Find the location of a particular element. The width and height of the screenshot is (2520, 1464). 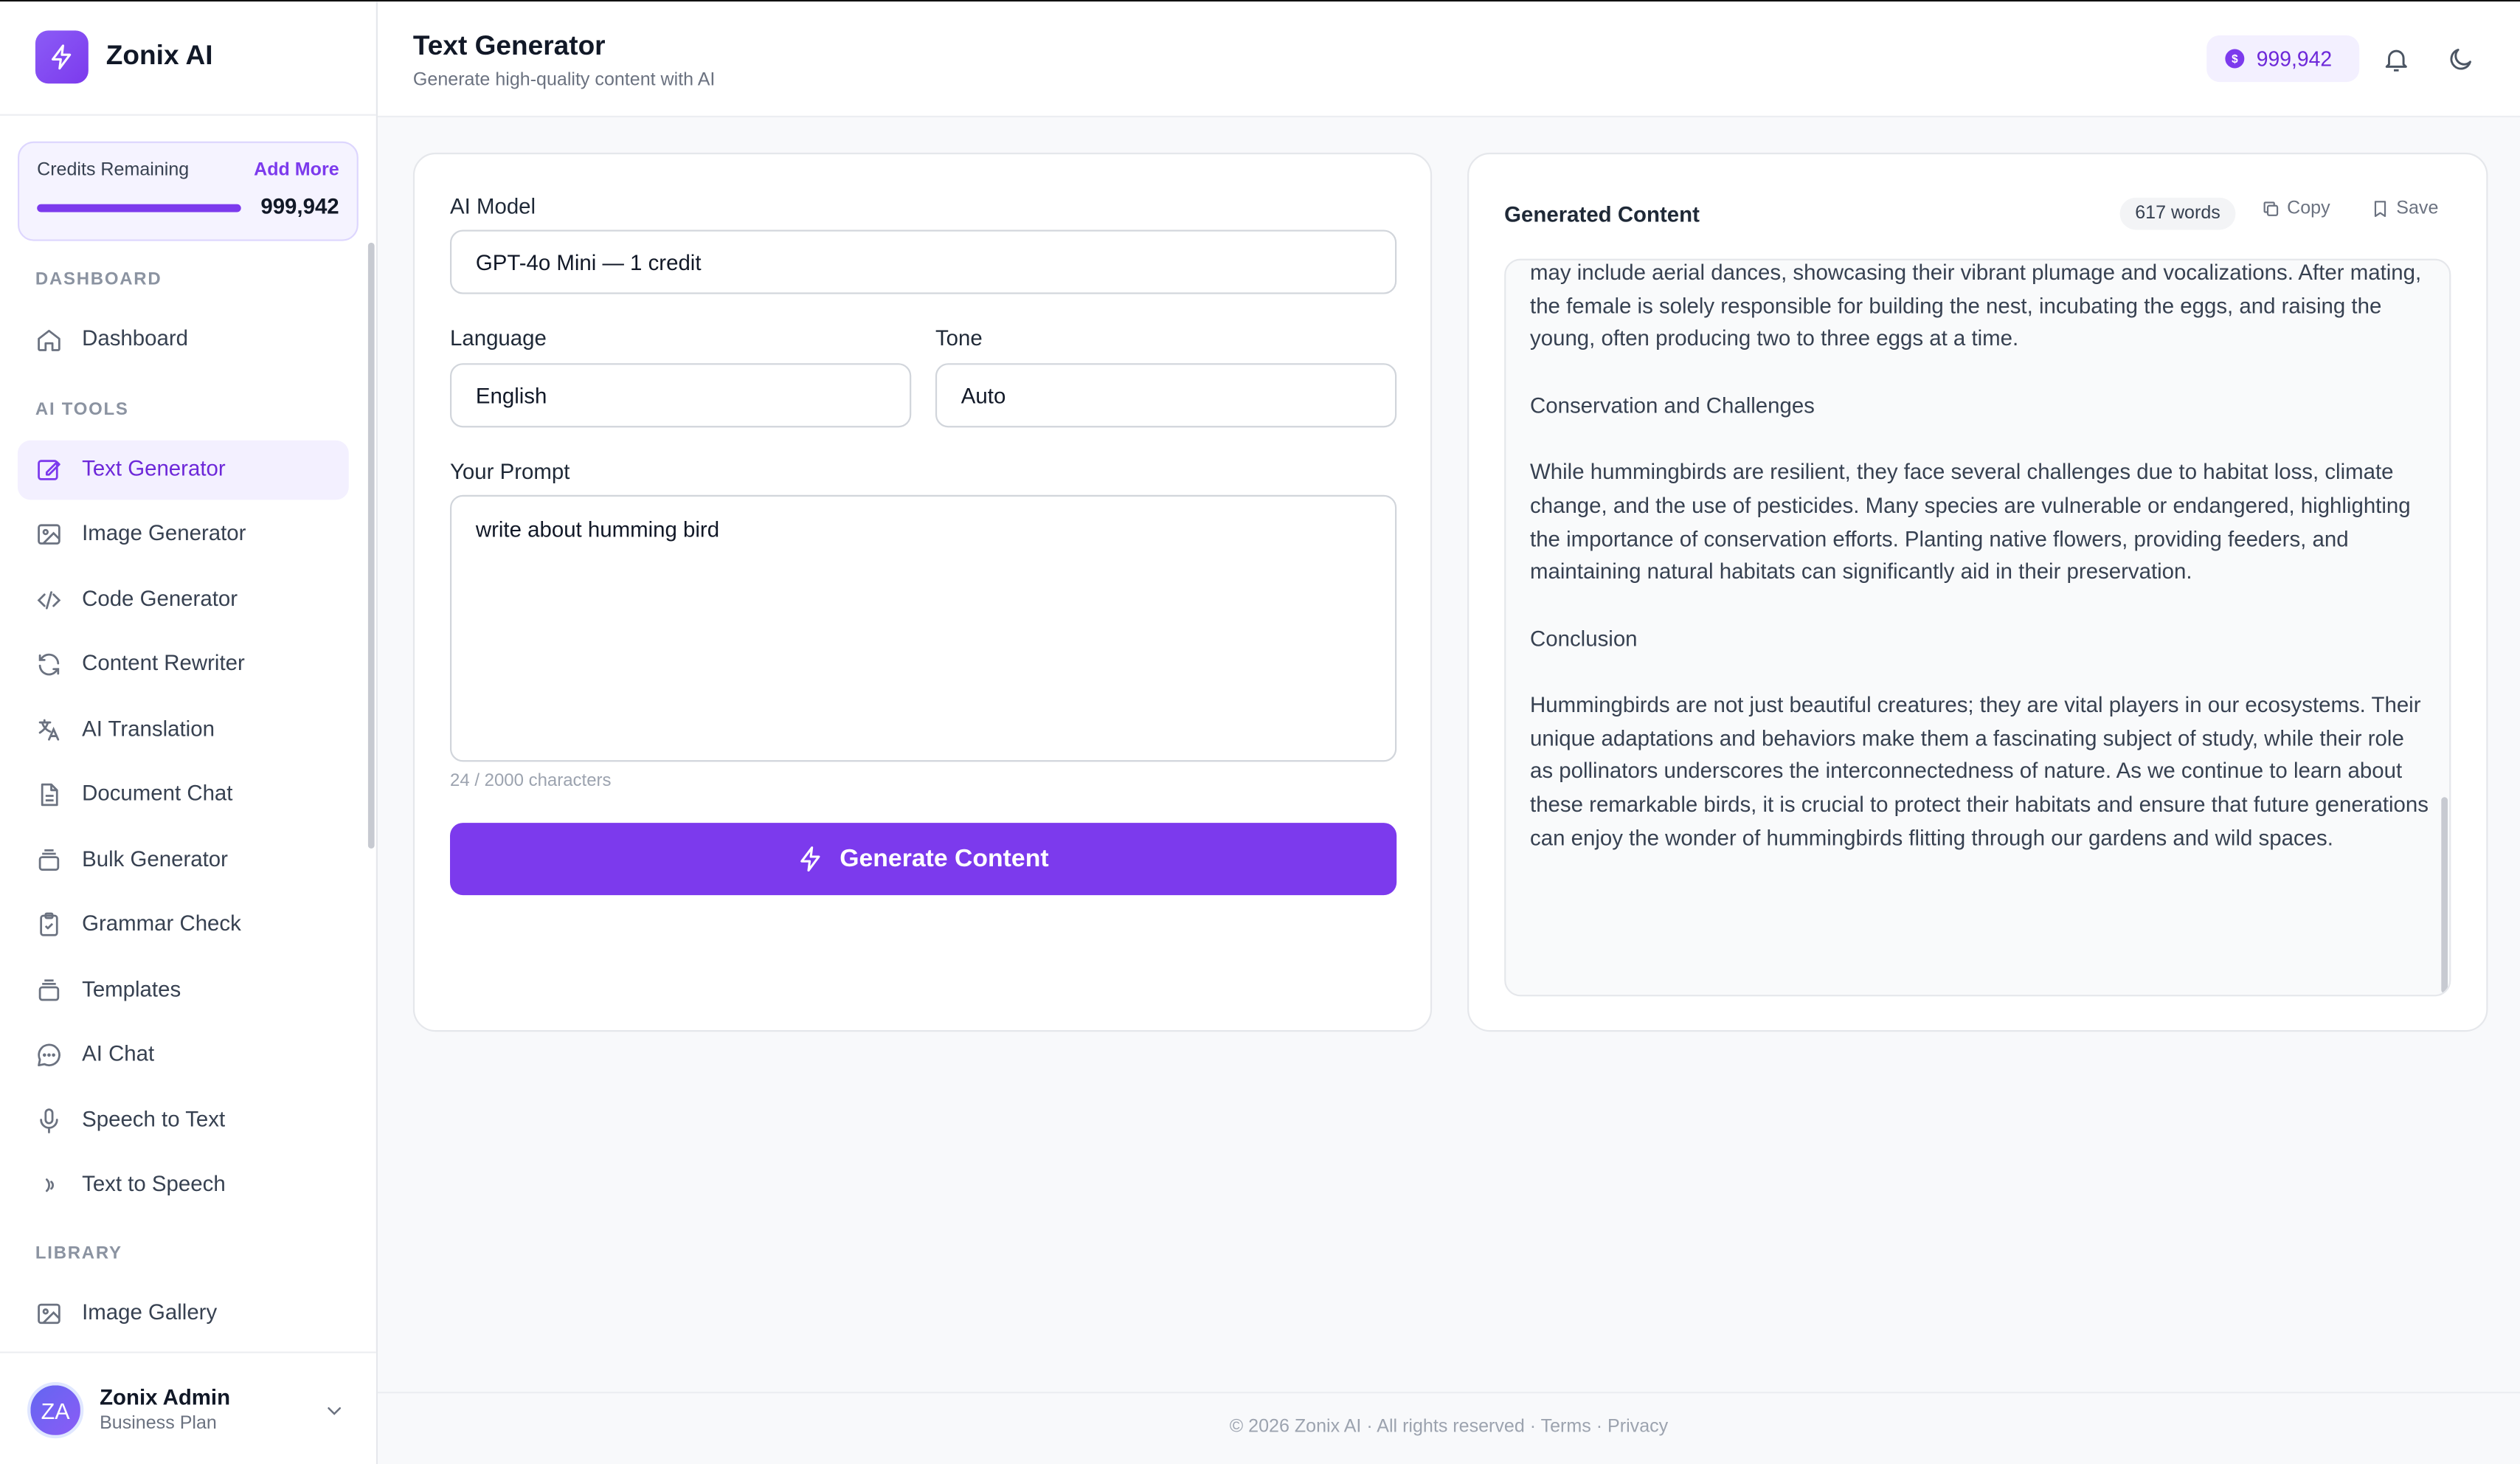

sidebar-item-templates: Templates is located at coordinates (184, 991).